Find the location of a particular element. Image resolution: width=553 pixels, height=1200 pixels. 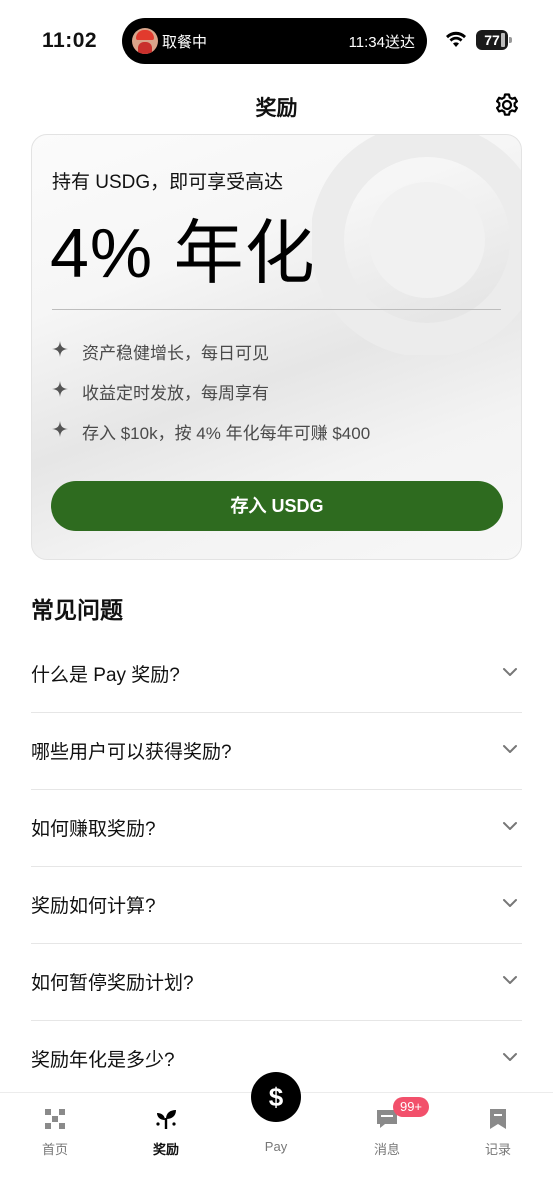

dollar-icon: $ is located at coordinates (276, 1097).